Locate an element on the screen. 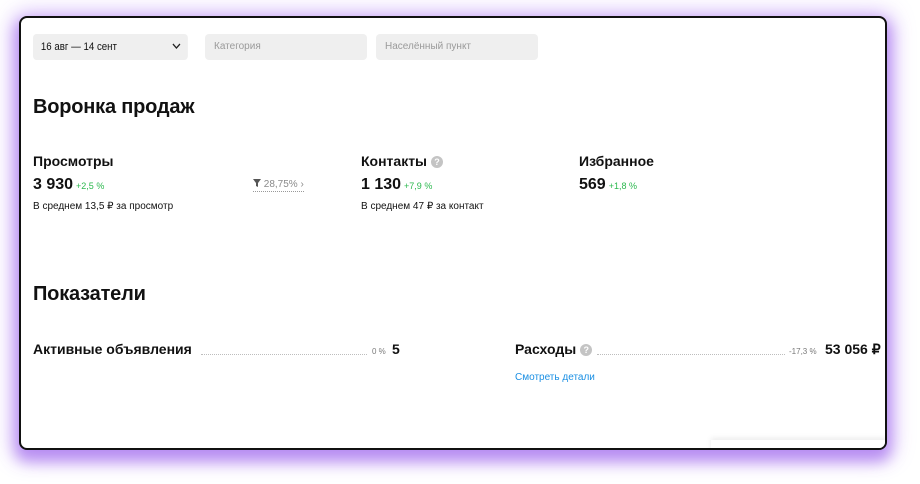  conversion-link: 28,75% › is located at coordinates (278, 185).